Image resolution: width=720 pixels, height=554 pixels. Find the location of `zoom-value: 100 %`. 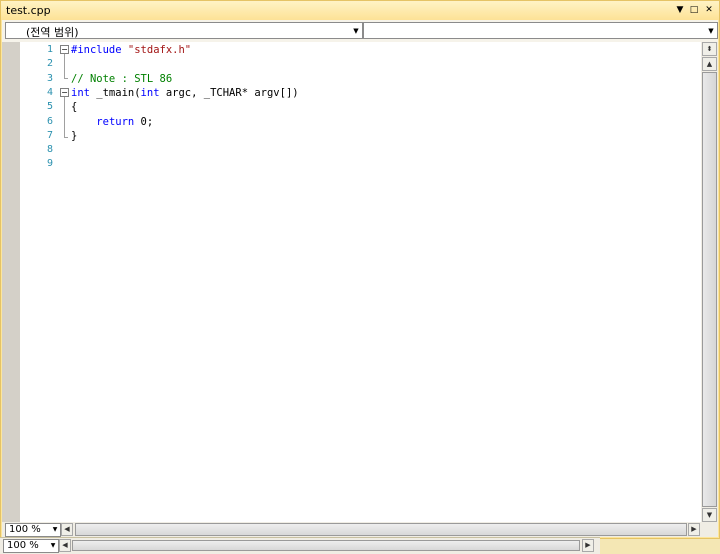

zoom-value: 100 % is located at coordinates (25, 529).